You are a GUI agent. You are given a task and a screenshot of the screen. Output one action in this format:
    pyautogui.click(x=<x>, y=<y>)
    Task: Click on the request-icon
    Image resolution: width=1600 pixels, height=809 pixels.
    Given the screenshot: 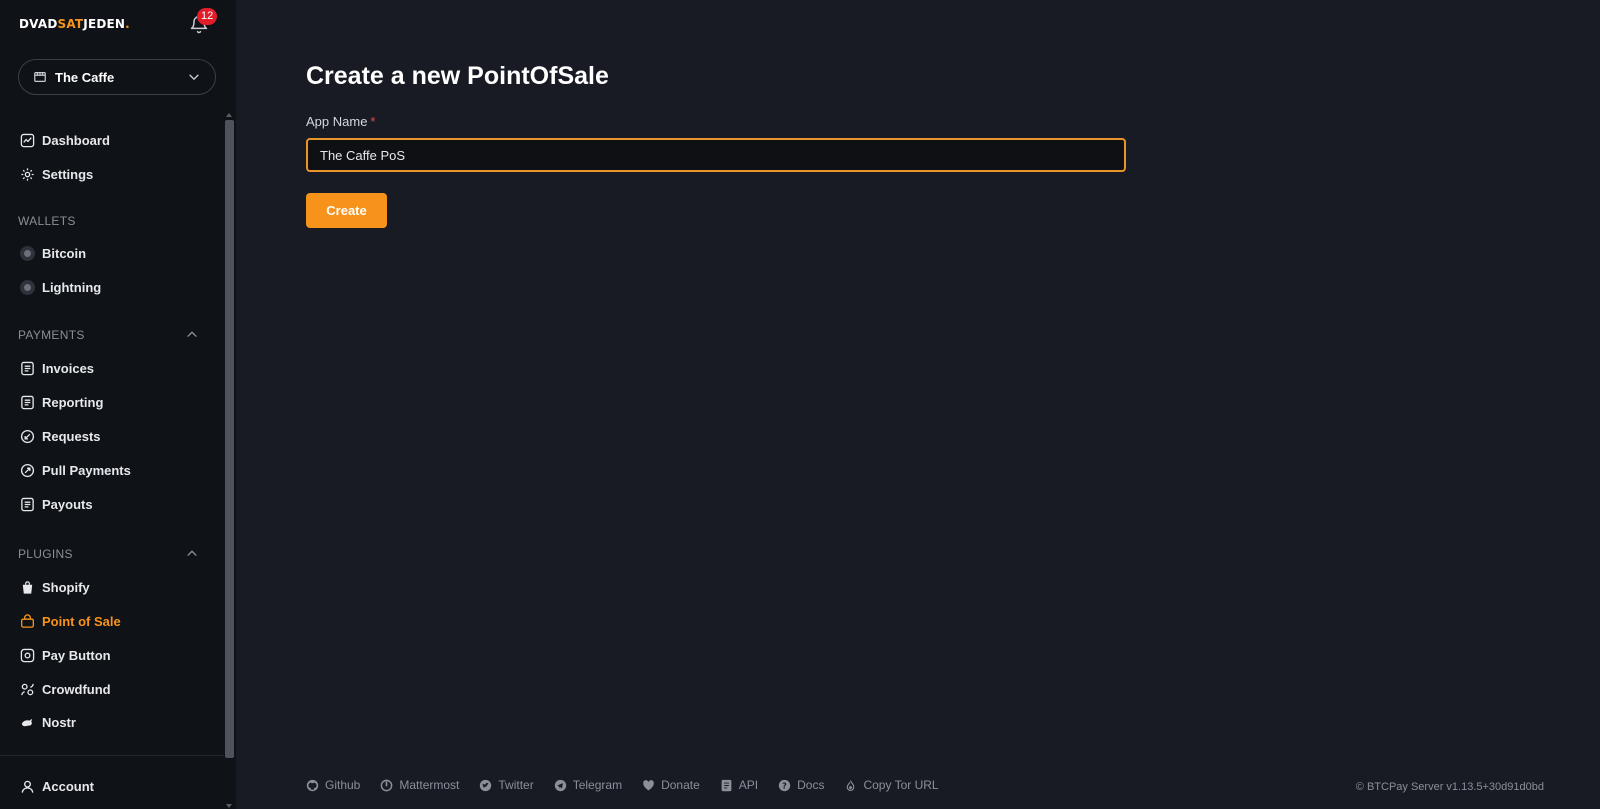 What is the action you would take?
    pyautogui.click(x=27, y=436)
    